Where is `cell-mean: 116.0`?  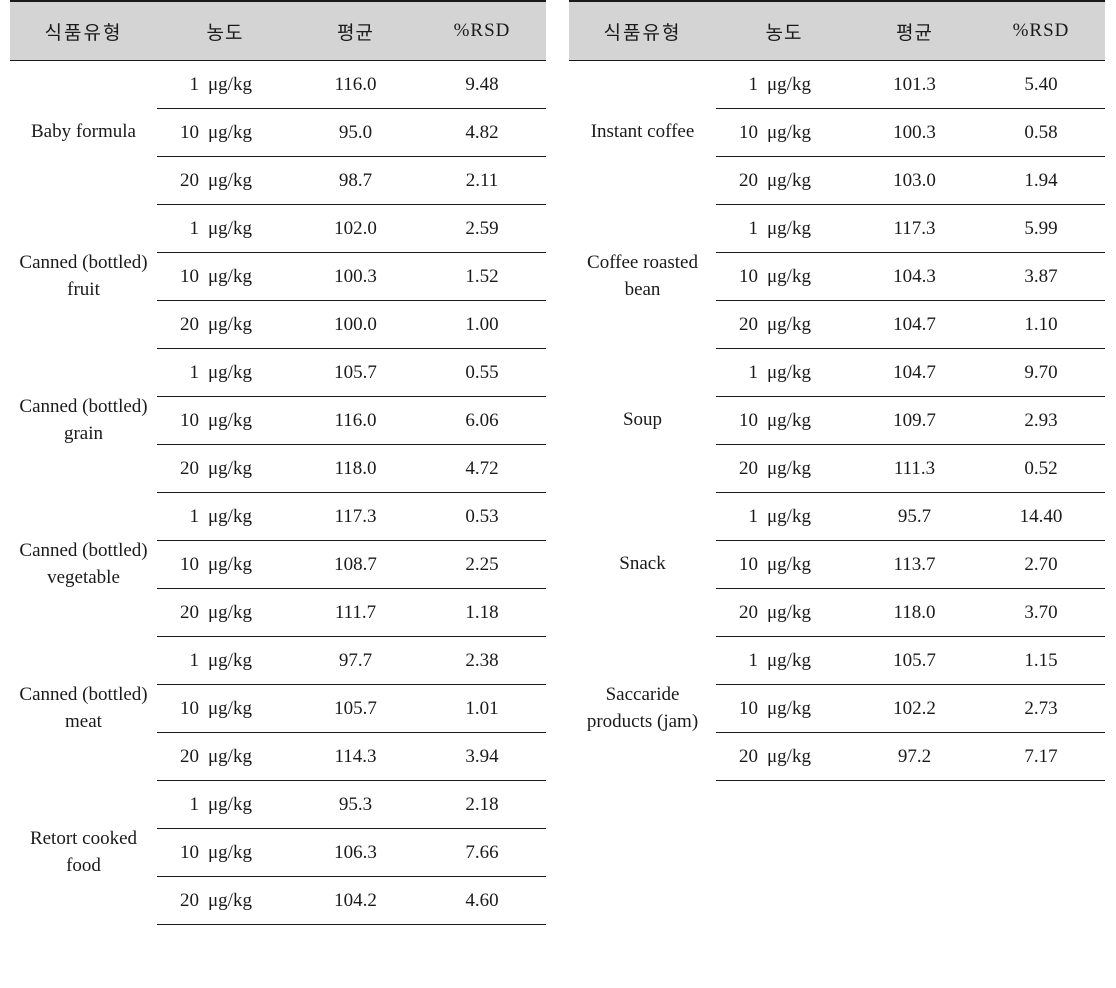 cell-mean: 116.0 is located at coordinates (355, 84).